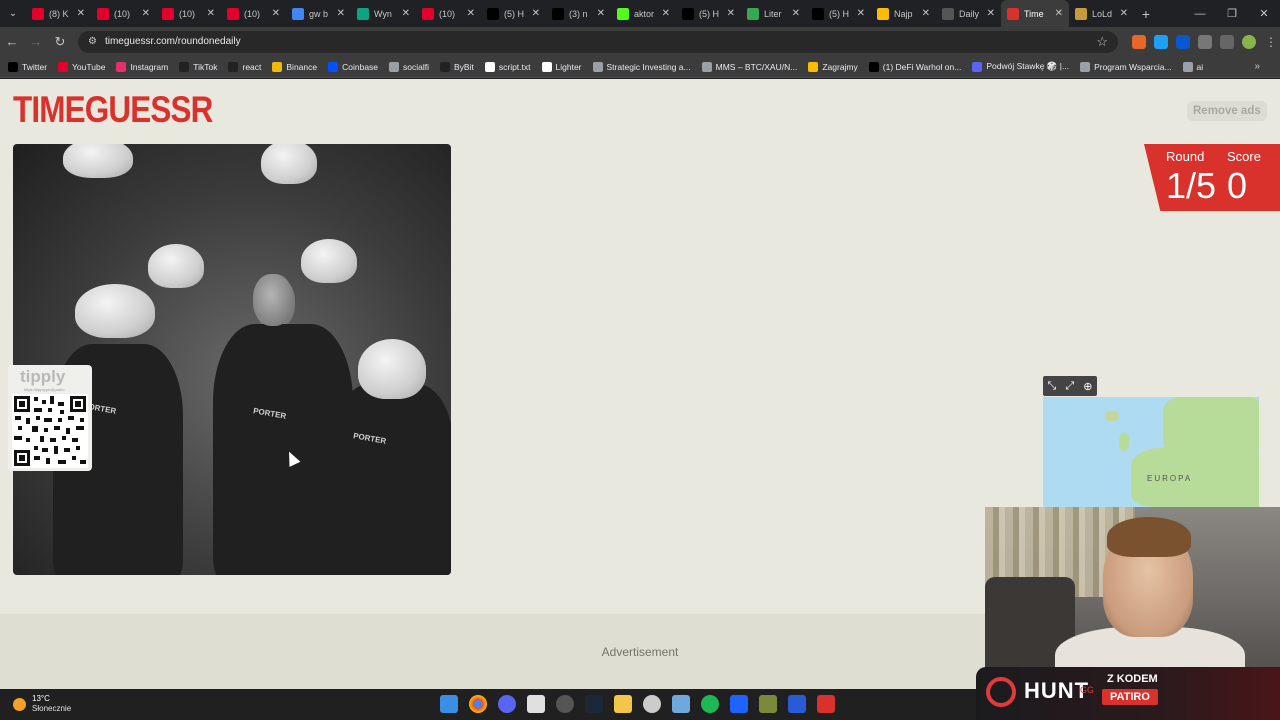 The image size is (1280, 720). I want to click on browser-tab: Najp ✕, so click(903, 13).